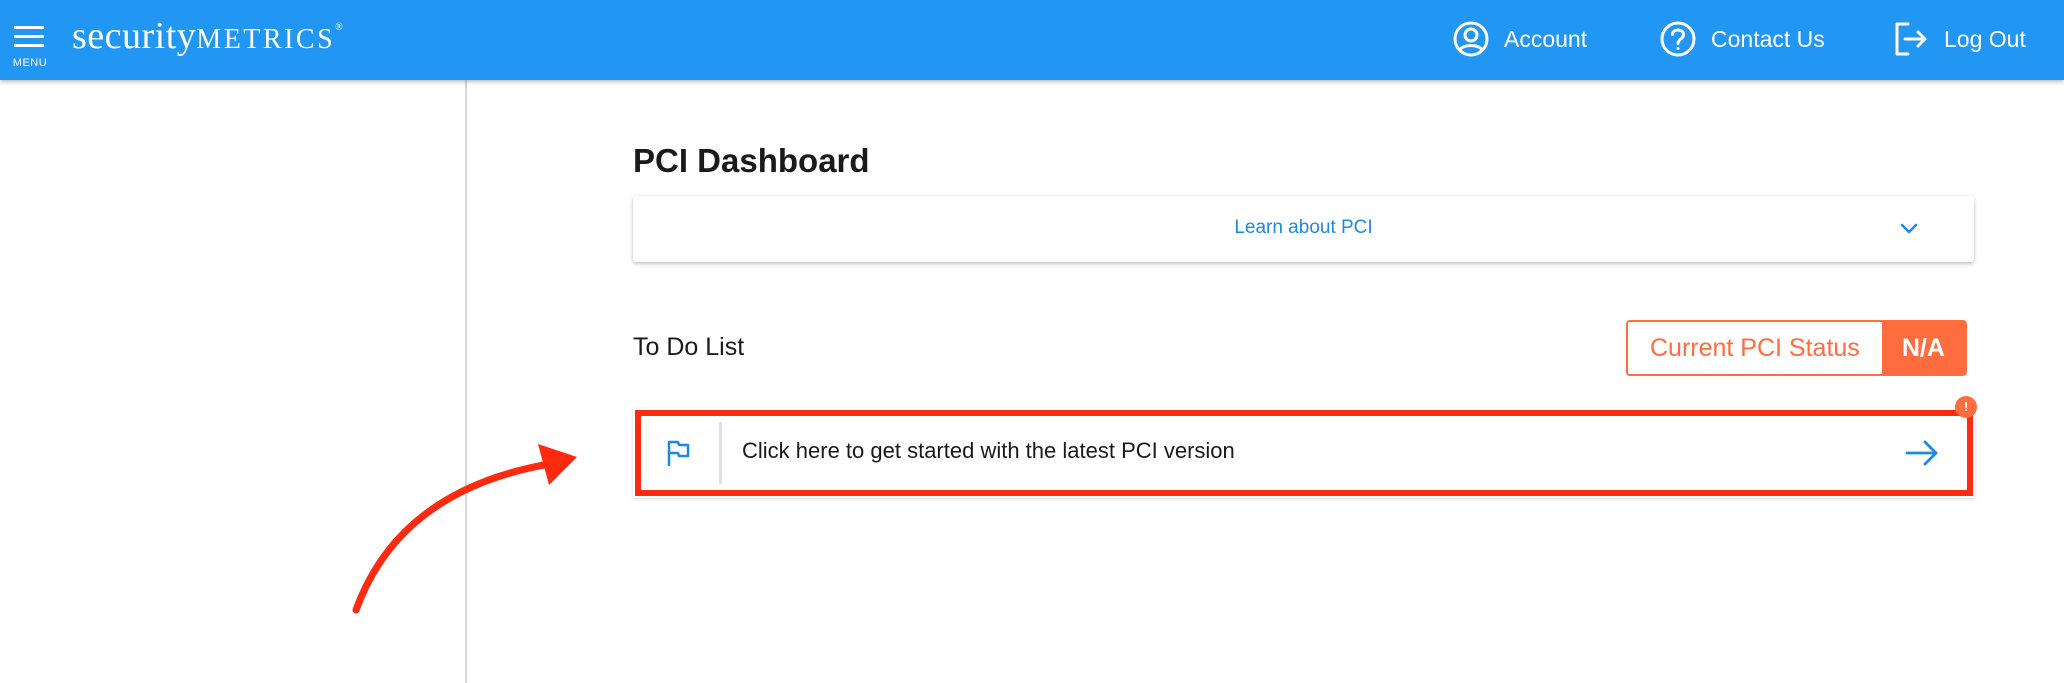  I want to click on hamburger-icon, so click(29, 36).